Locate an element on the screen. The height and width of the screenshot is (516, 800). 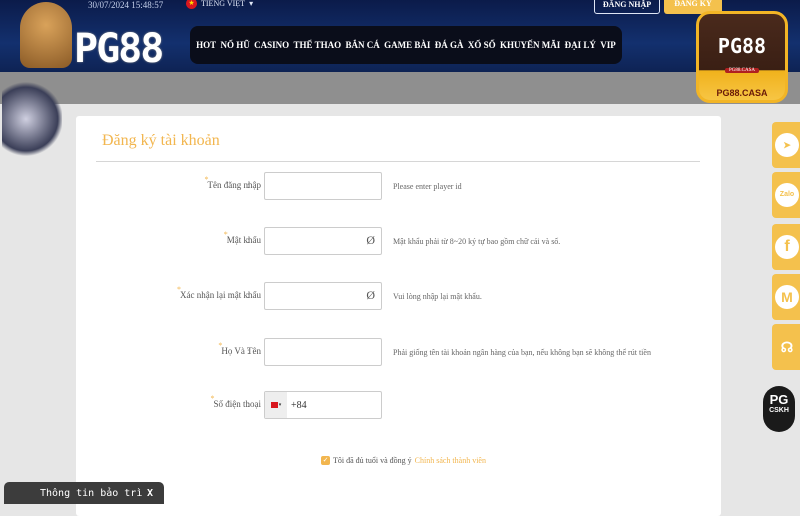
vietnam-flag-icon is located at coordinates (274, 405).